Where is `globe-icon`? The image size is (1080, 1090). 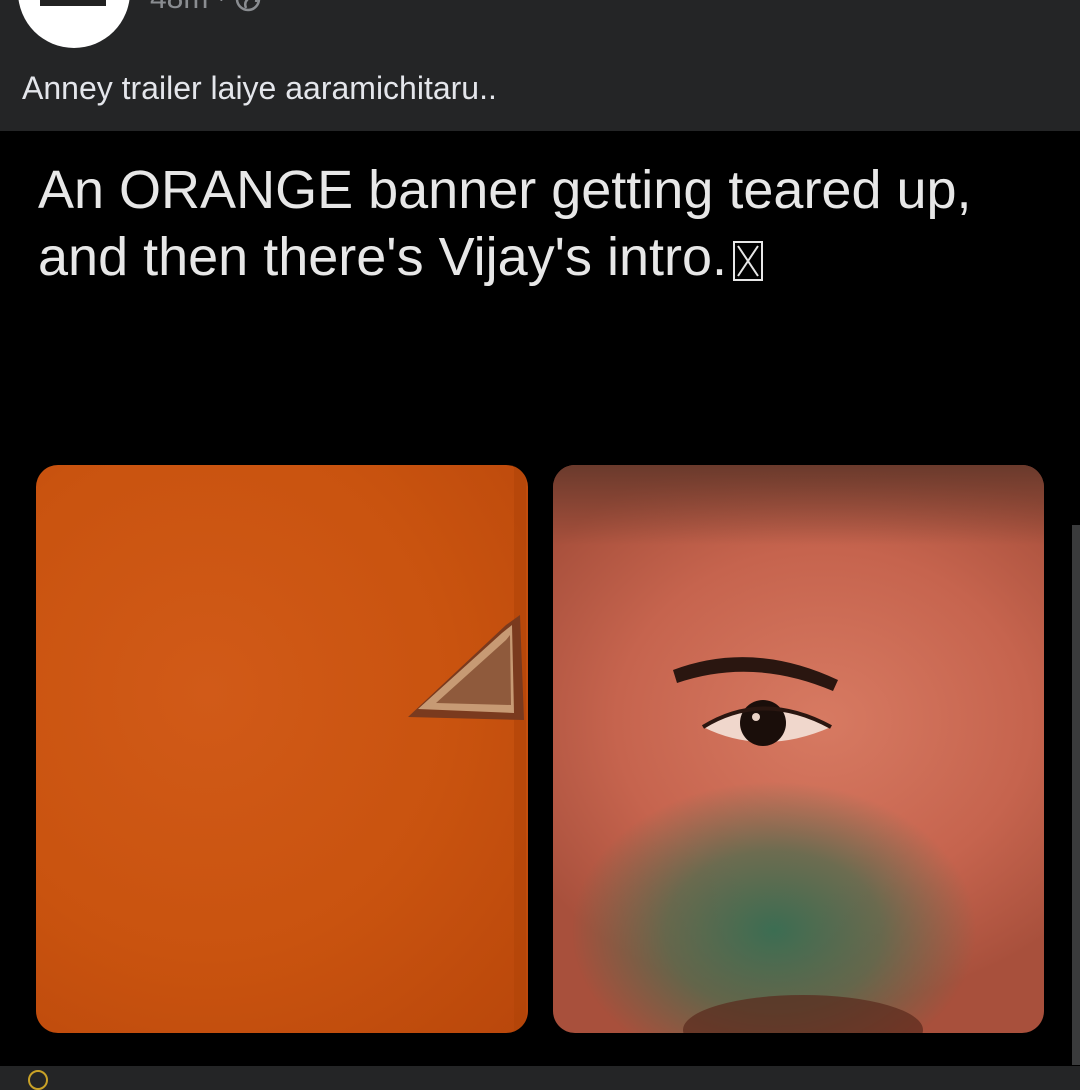
globe-icon is located at coordinates (248, 6).